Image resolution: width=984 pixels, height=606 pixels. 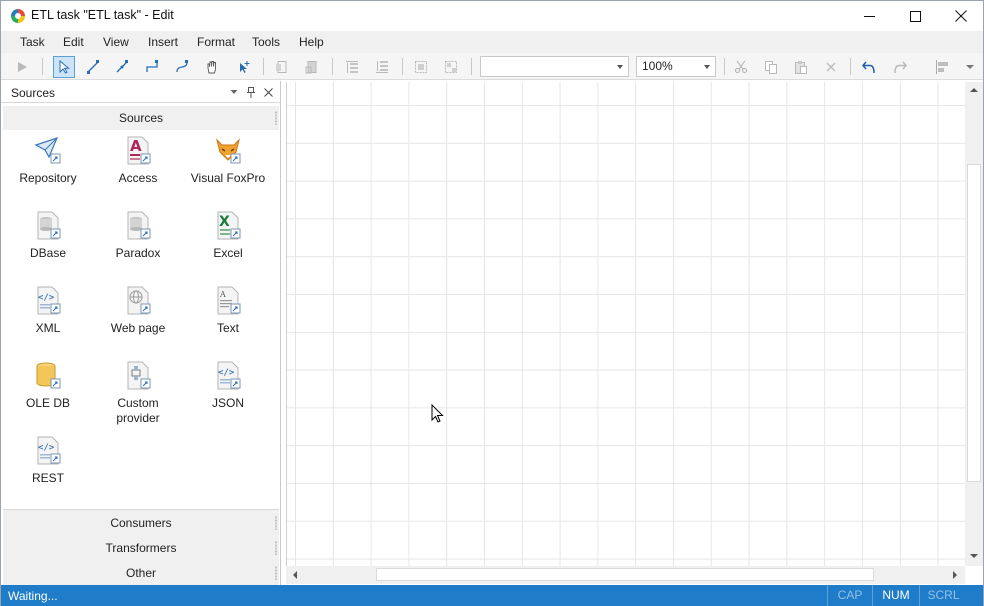 I want to click on group-header-label: Consumers, so click(x=141, y=523).